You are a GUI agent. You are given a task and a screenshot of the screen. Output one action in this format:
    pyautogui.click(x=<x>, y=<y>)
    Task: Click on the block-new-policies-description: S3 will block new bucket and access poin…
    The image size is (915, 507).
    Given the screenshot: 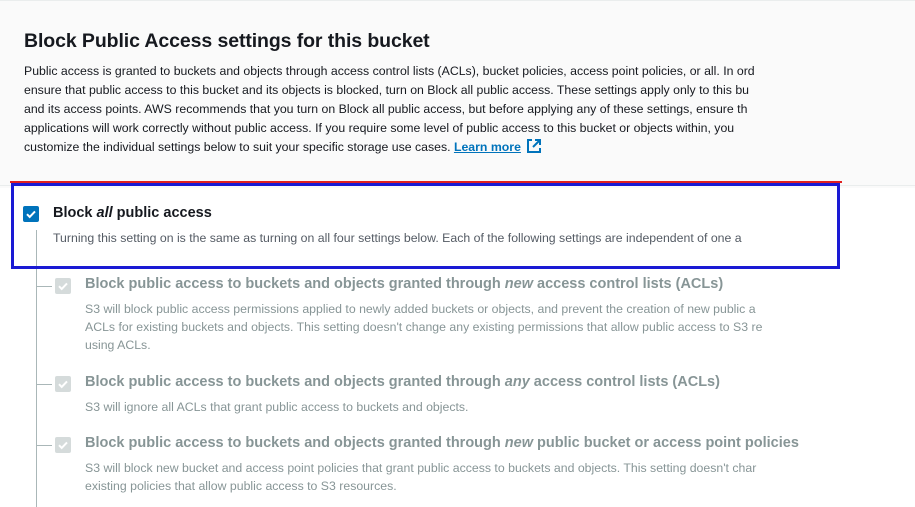 What is the action you would take?
    pyautogui.click(x=420, y=477)
    